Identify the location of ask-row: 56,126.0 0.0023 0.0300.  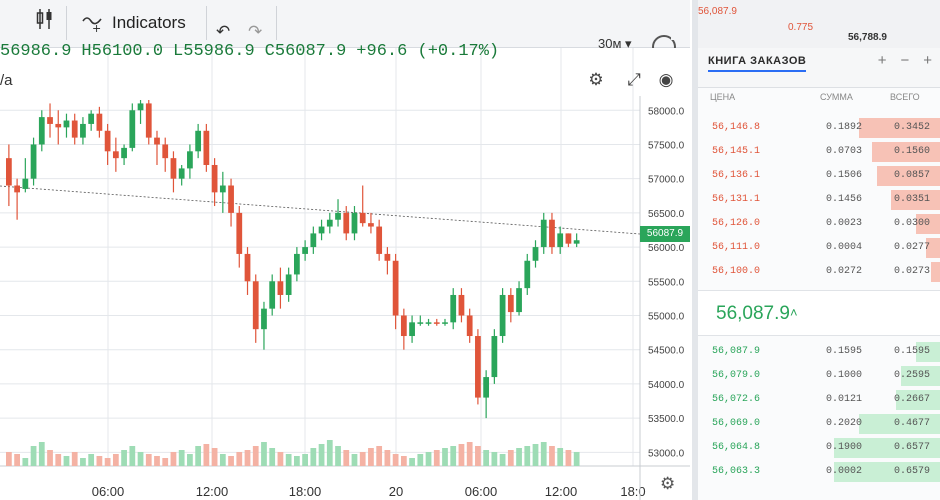
(819, 224).